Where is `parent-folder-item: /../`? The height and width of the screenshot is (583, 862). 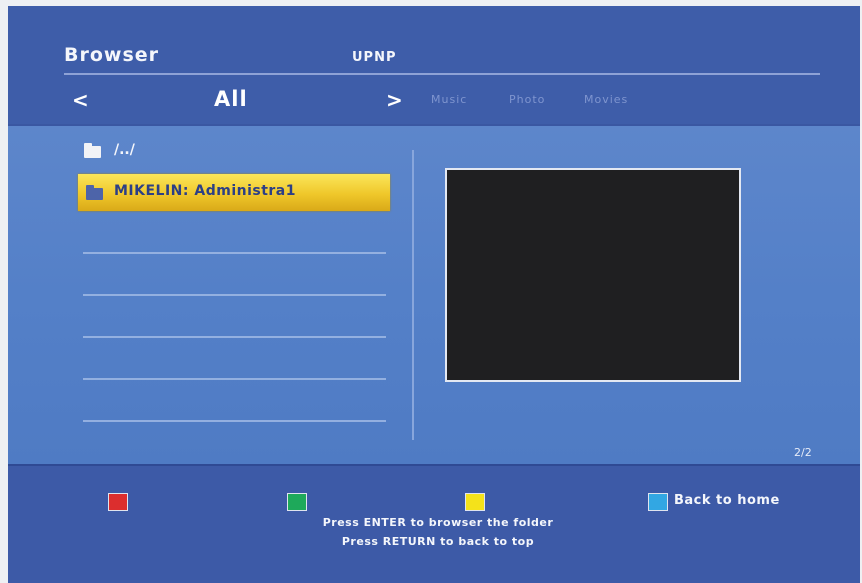 parent-folder-item: /../ is located at coordinates (230, 151).